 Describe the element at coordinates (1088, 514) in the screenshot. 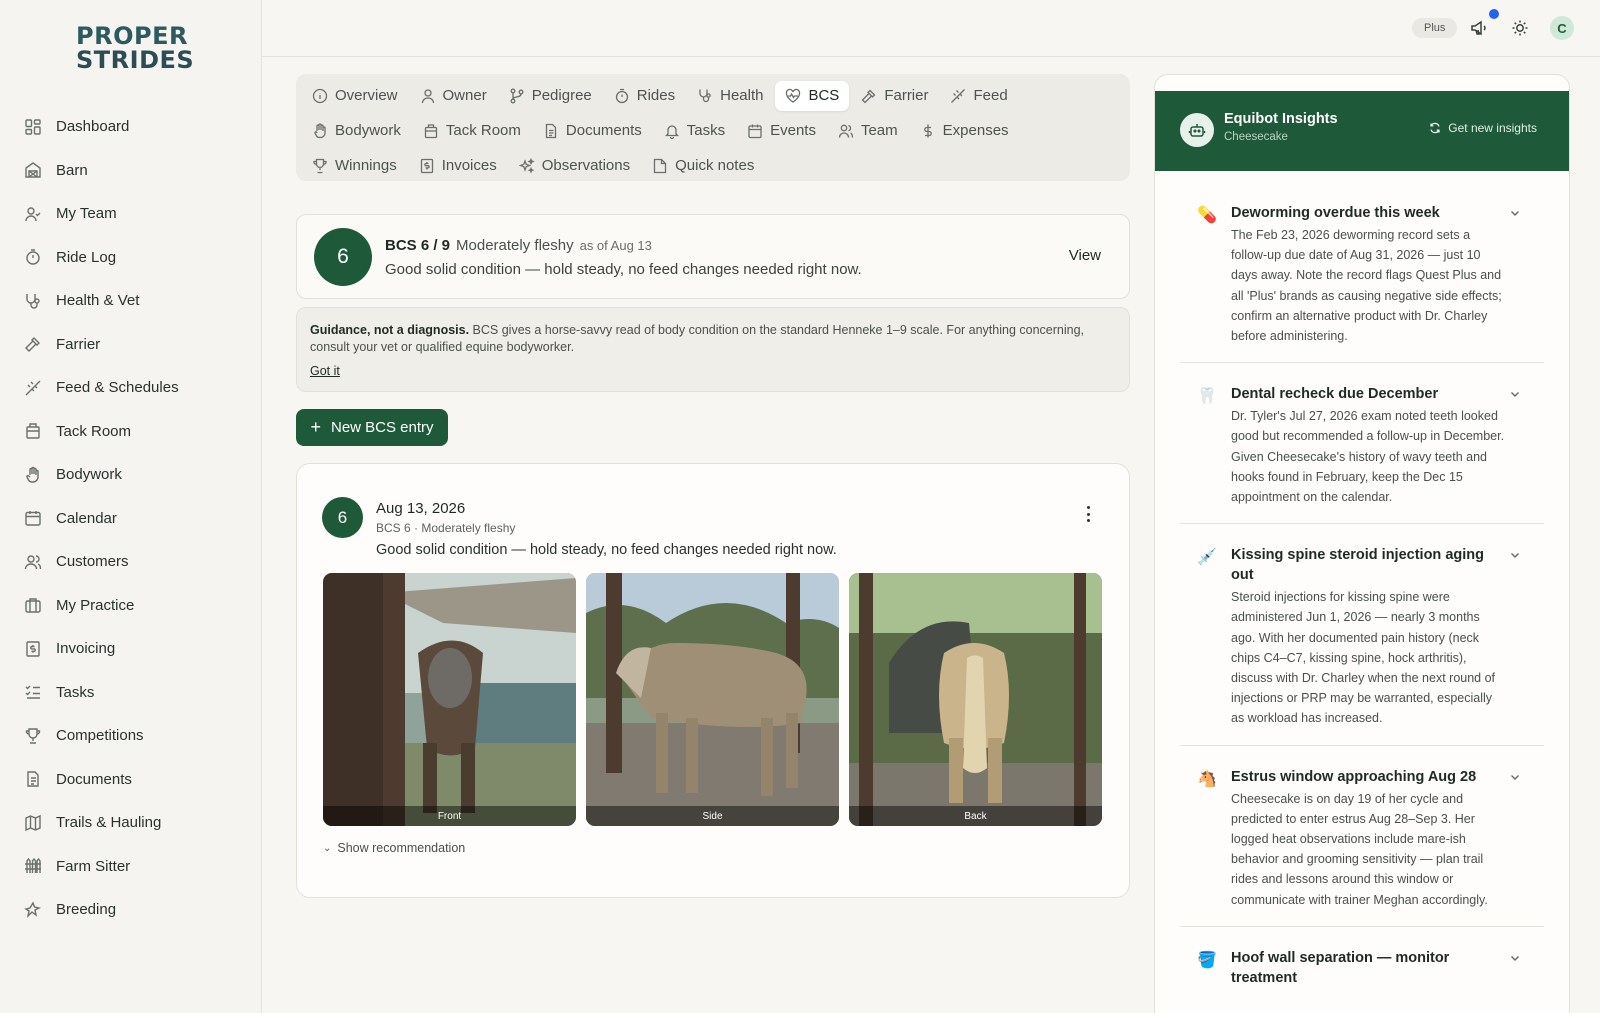

I see `more-options-icon` at that location.